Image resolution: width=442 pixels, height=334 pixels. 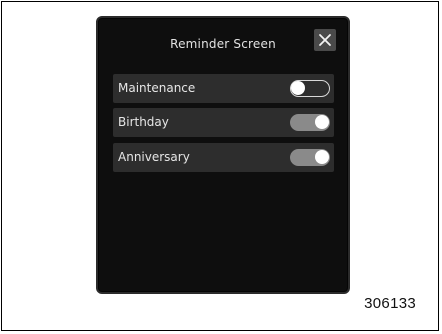 I want to click on anniversary-toggle, so click(x=310, y=157).